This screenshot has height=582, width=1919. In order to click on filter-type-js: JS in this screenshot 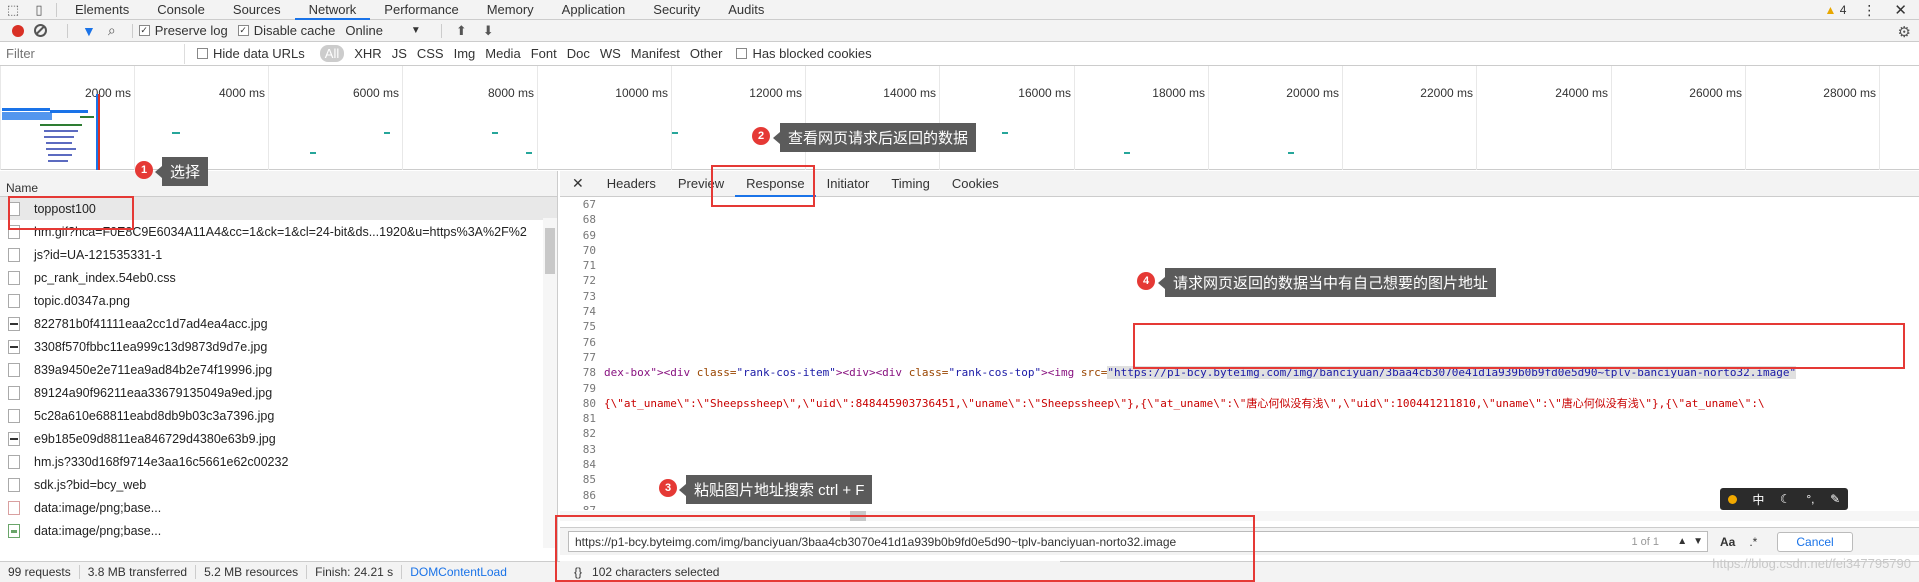, I will do `click(399, 53)`.